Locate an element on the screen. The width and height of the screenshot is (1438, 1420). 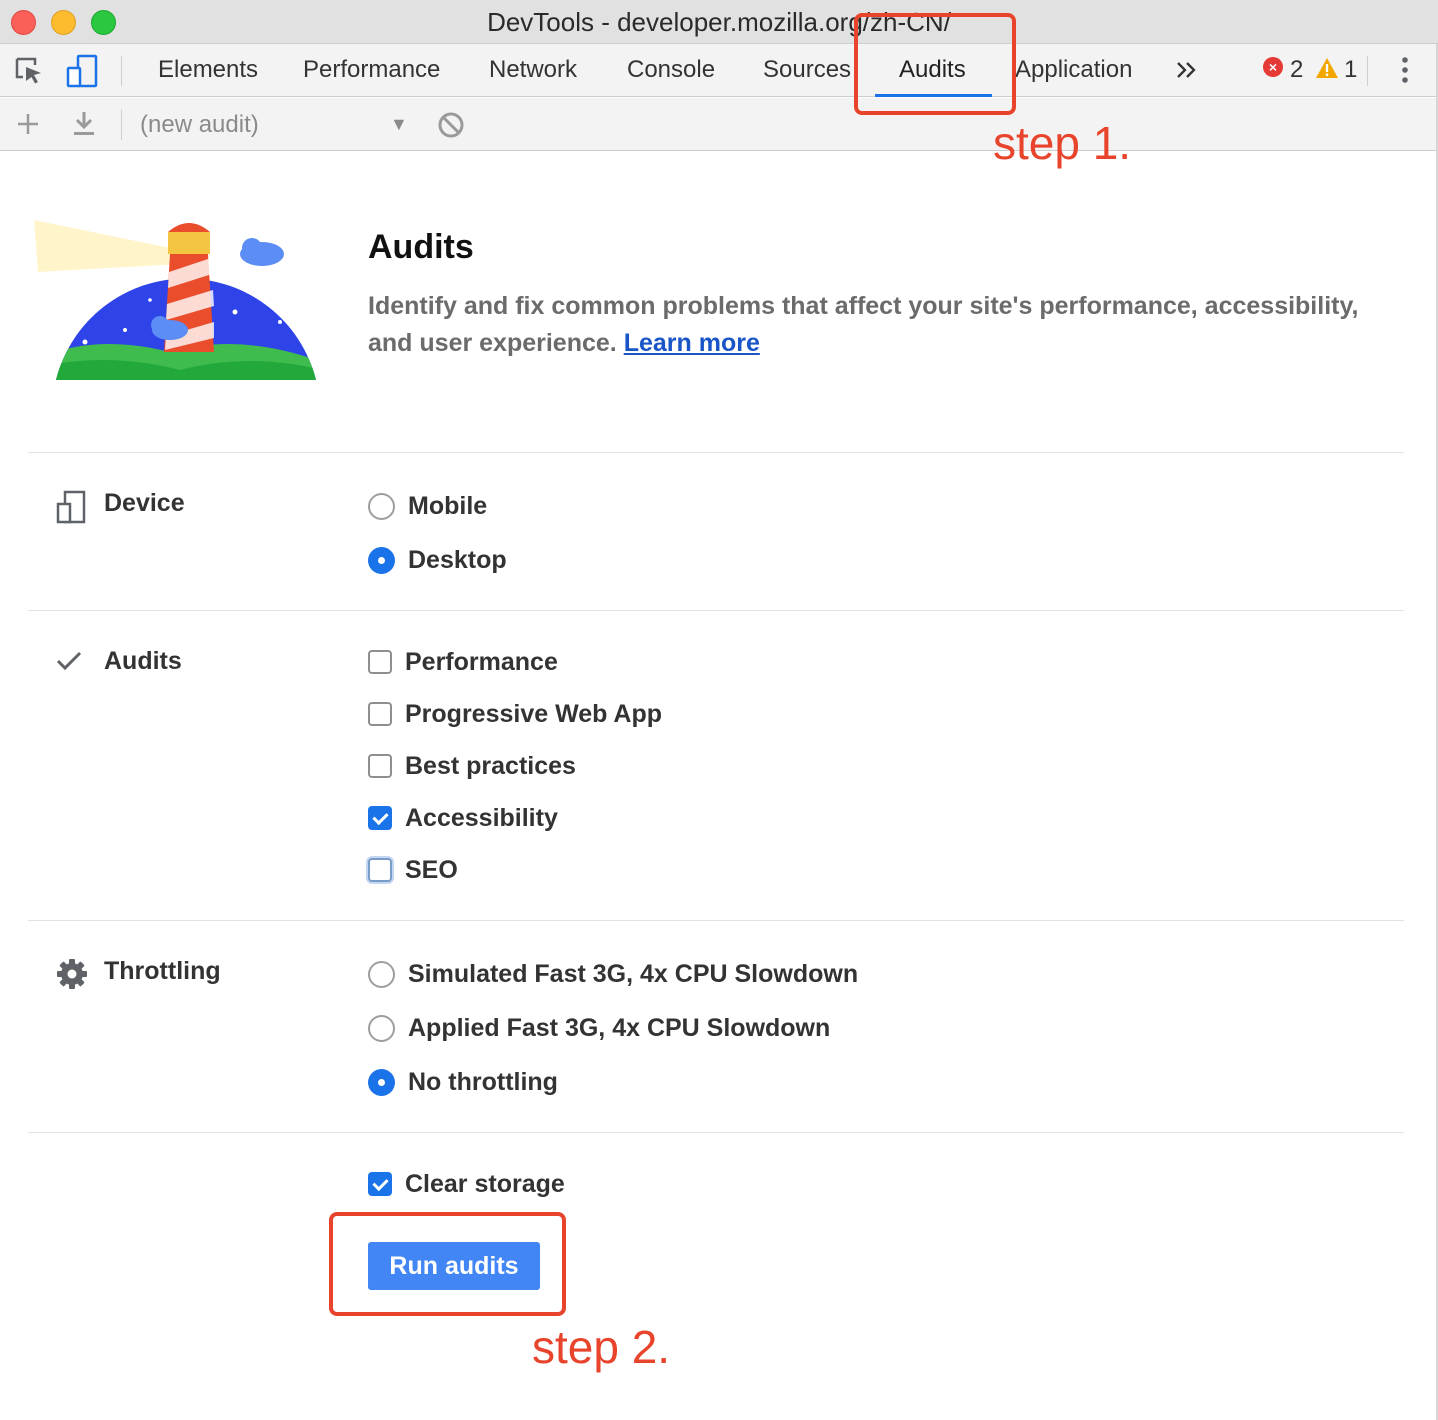
tab-sources: Sources is located at coordinates (807, 70).